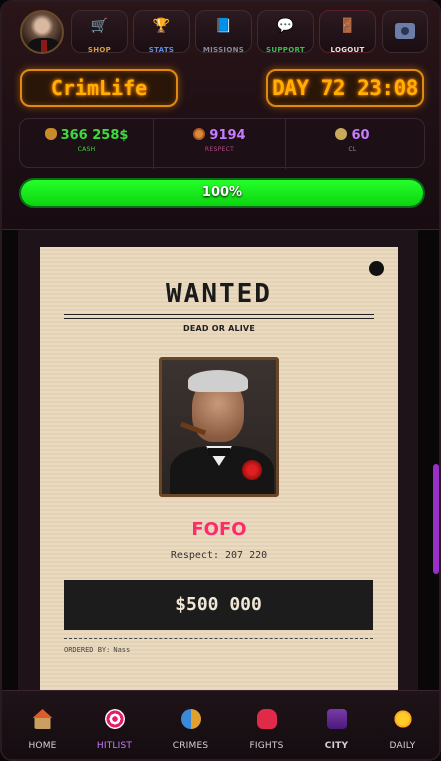 Image resolution: width=441 pixels, height=761 pixels. What do you see at coordinates (227, 135) in the screenshot?
I see `respect-value: 9194` at bounding box center [227, 135].